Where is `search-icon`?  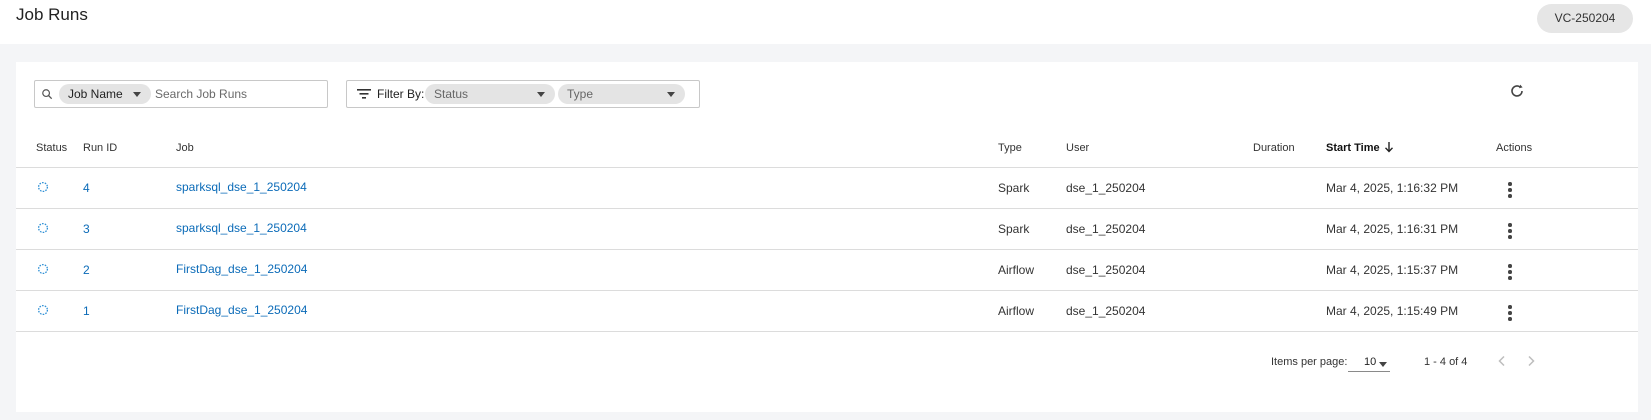
search-icon is located at coordinates (47, 94).